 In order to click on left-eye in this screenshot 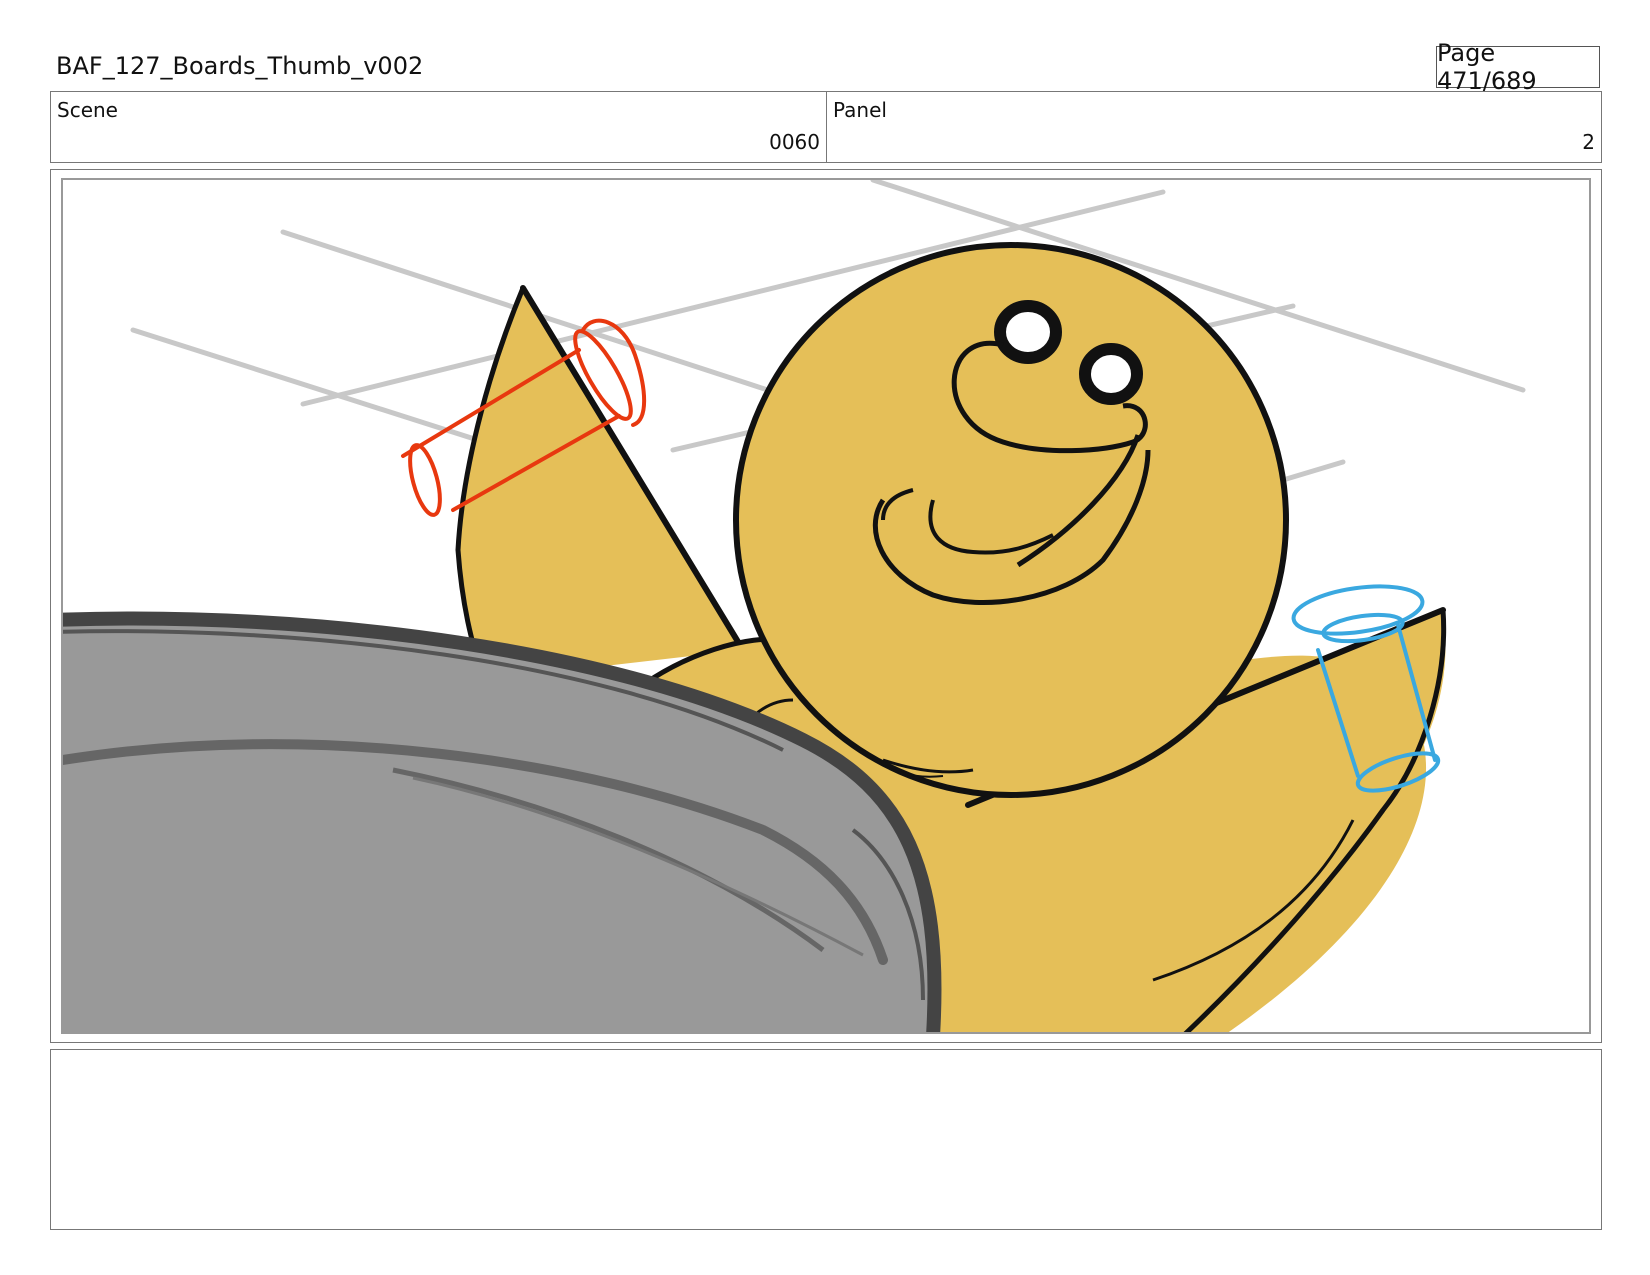, I will do `click(1028, 332)`.